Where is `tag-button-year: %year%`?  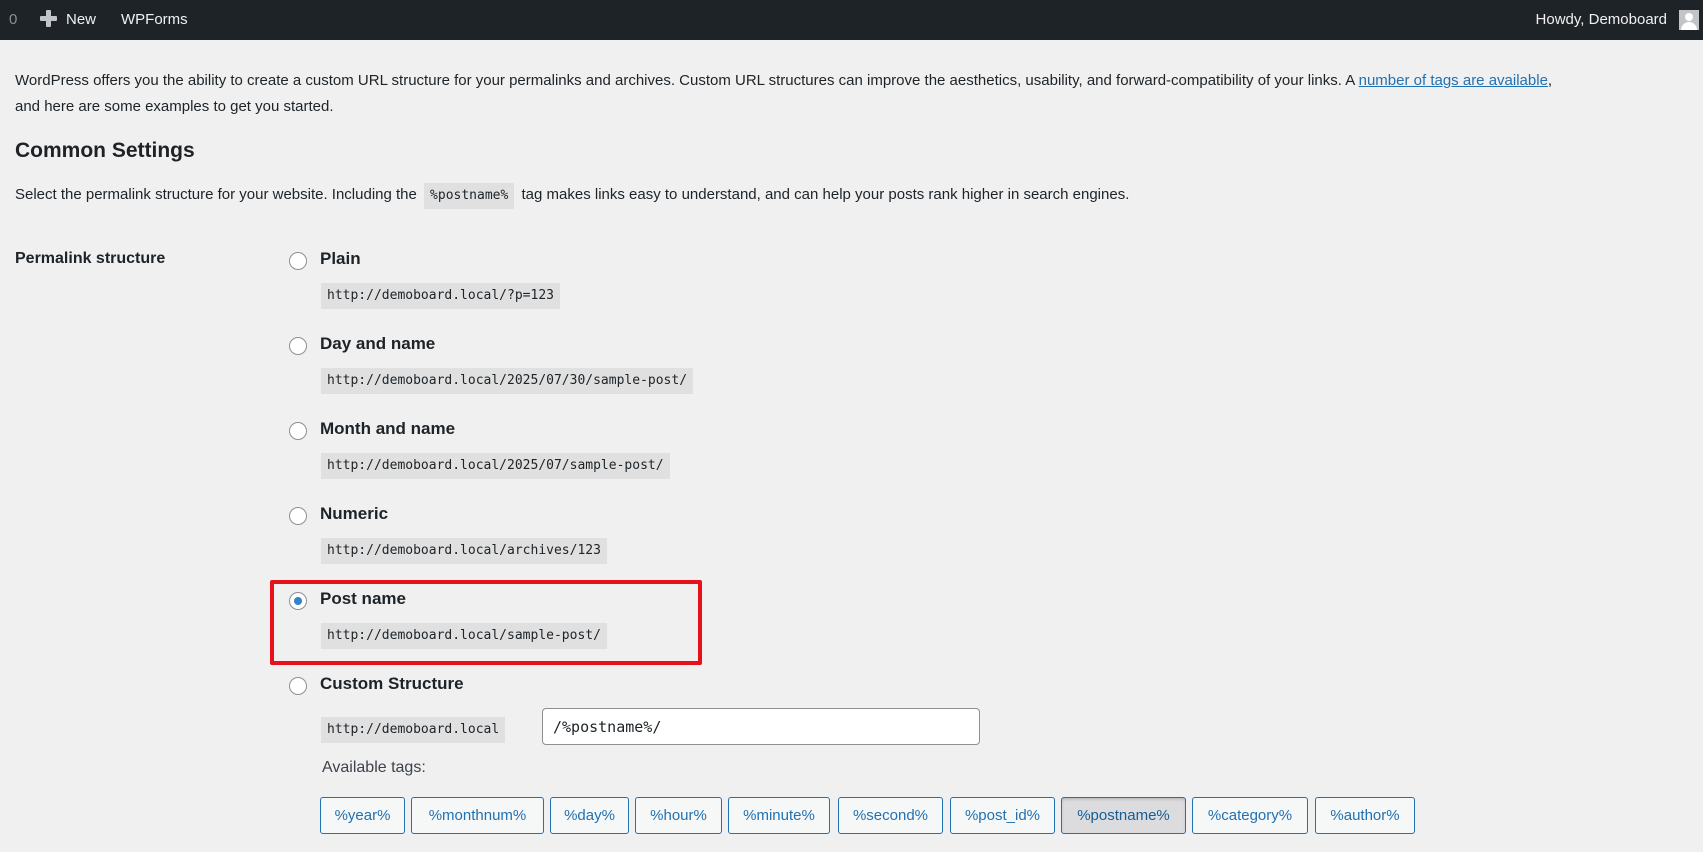
tag-button-year: %year% is located at coordinates (362, 815).